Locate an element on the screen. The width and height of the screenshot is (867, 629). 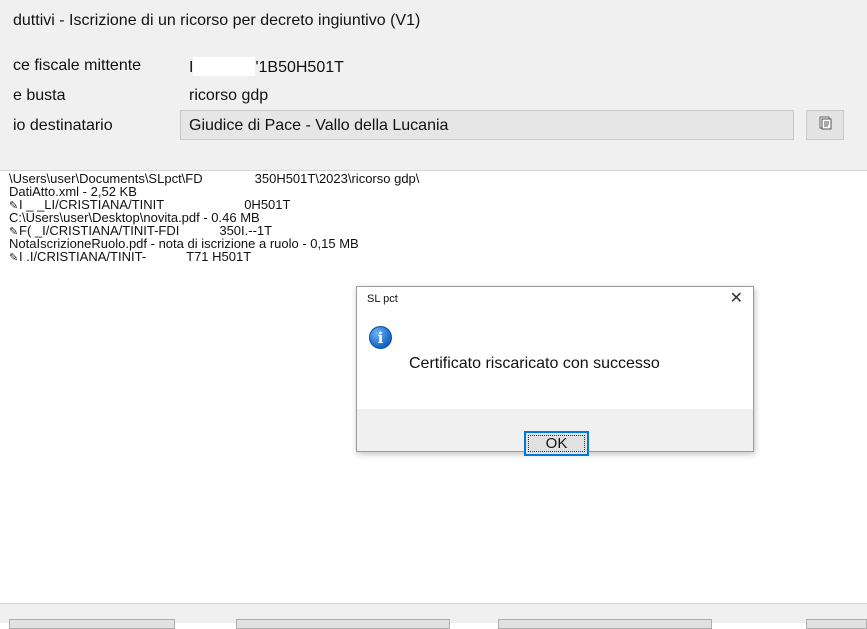
ok-button: OK is located at coordinates (556, 443).